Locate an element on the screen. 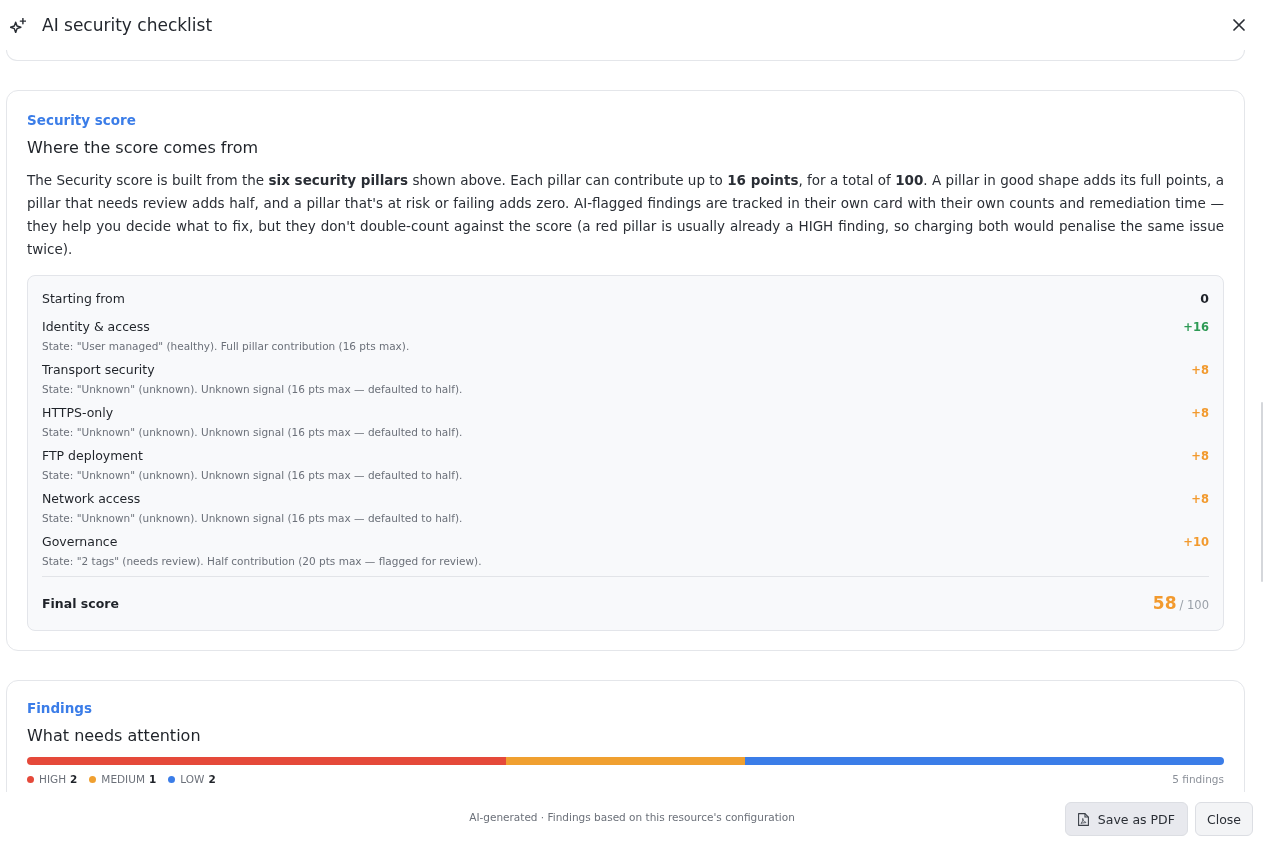 Image resolution: width=1264 pixels, height=841 pixels. pillar-name: Transport security is located at coordinates (98, 370).